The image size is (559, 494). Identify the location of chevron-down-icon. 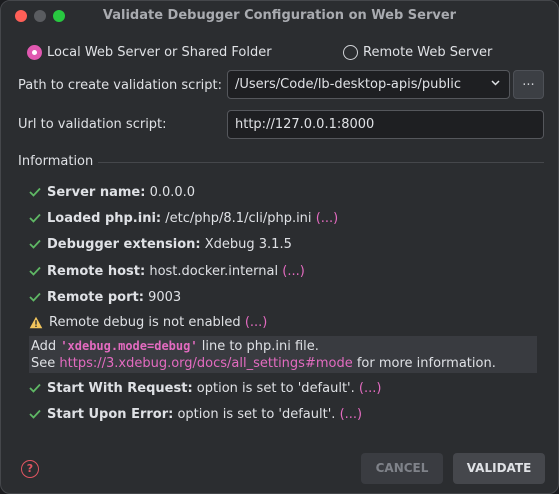
(495, 84).